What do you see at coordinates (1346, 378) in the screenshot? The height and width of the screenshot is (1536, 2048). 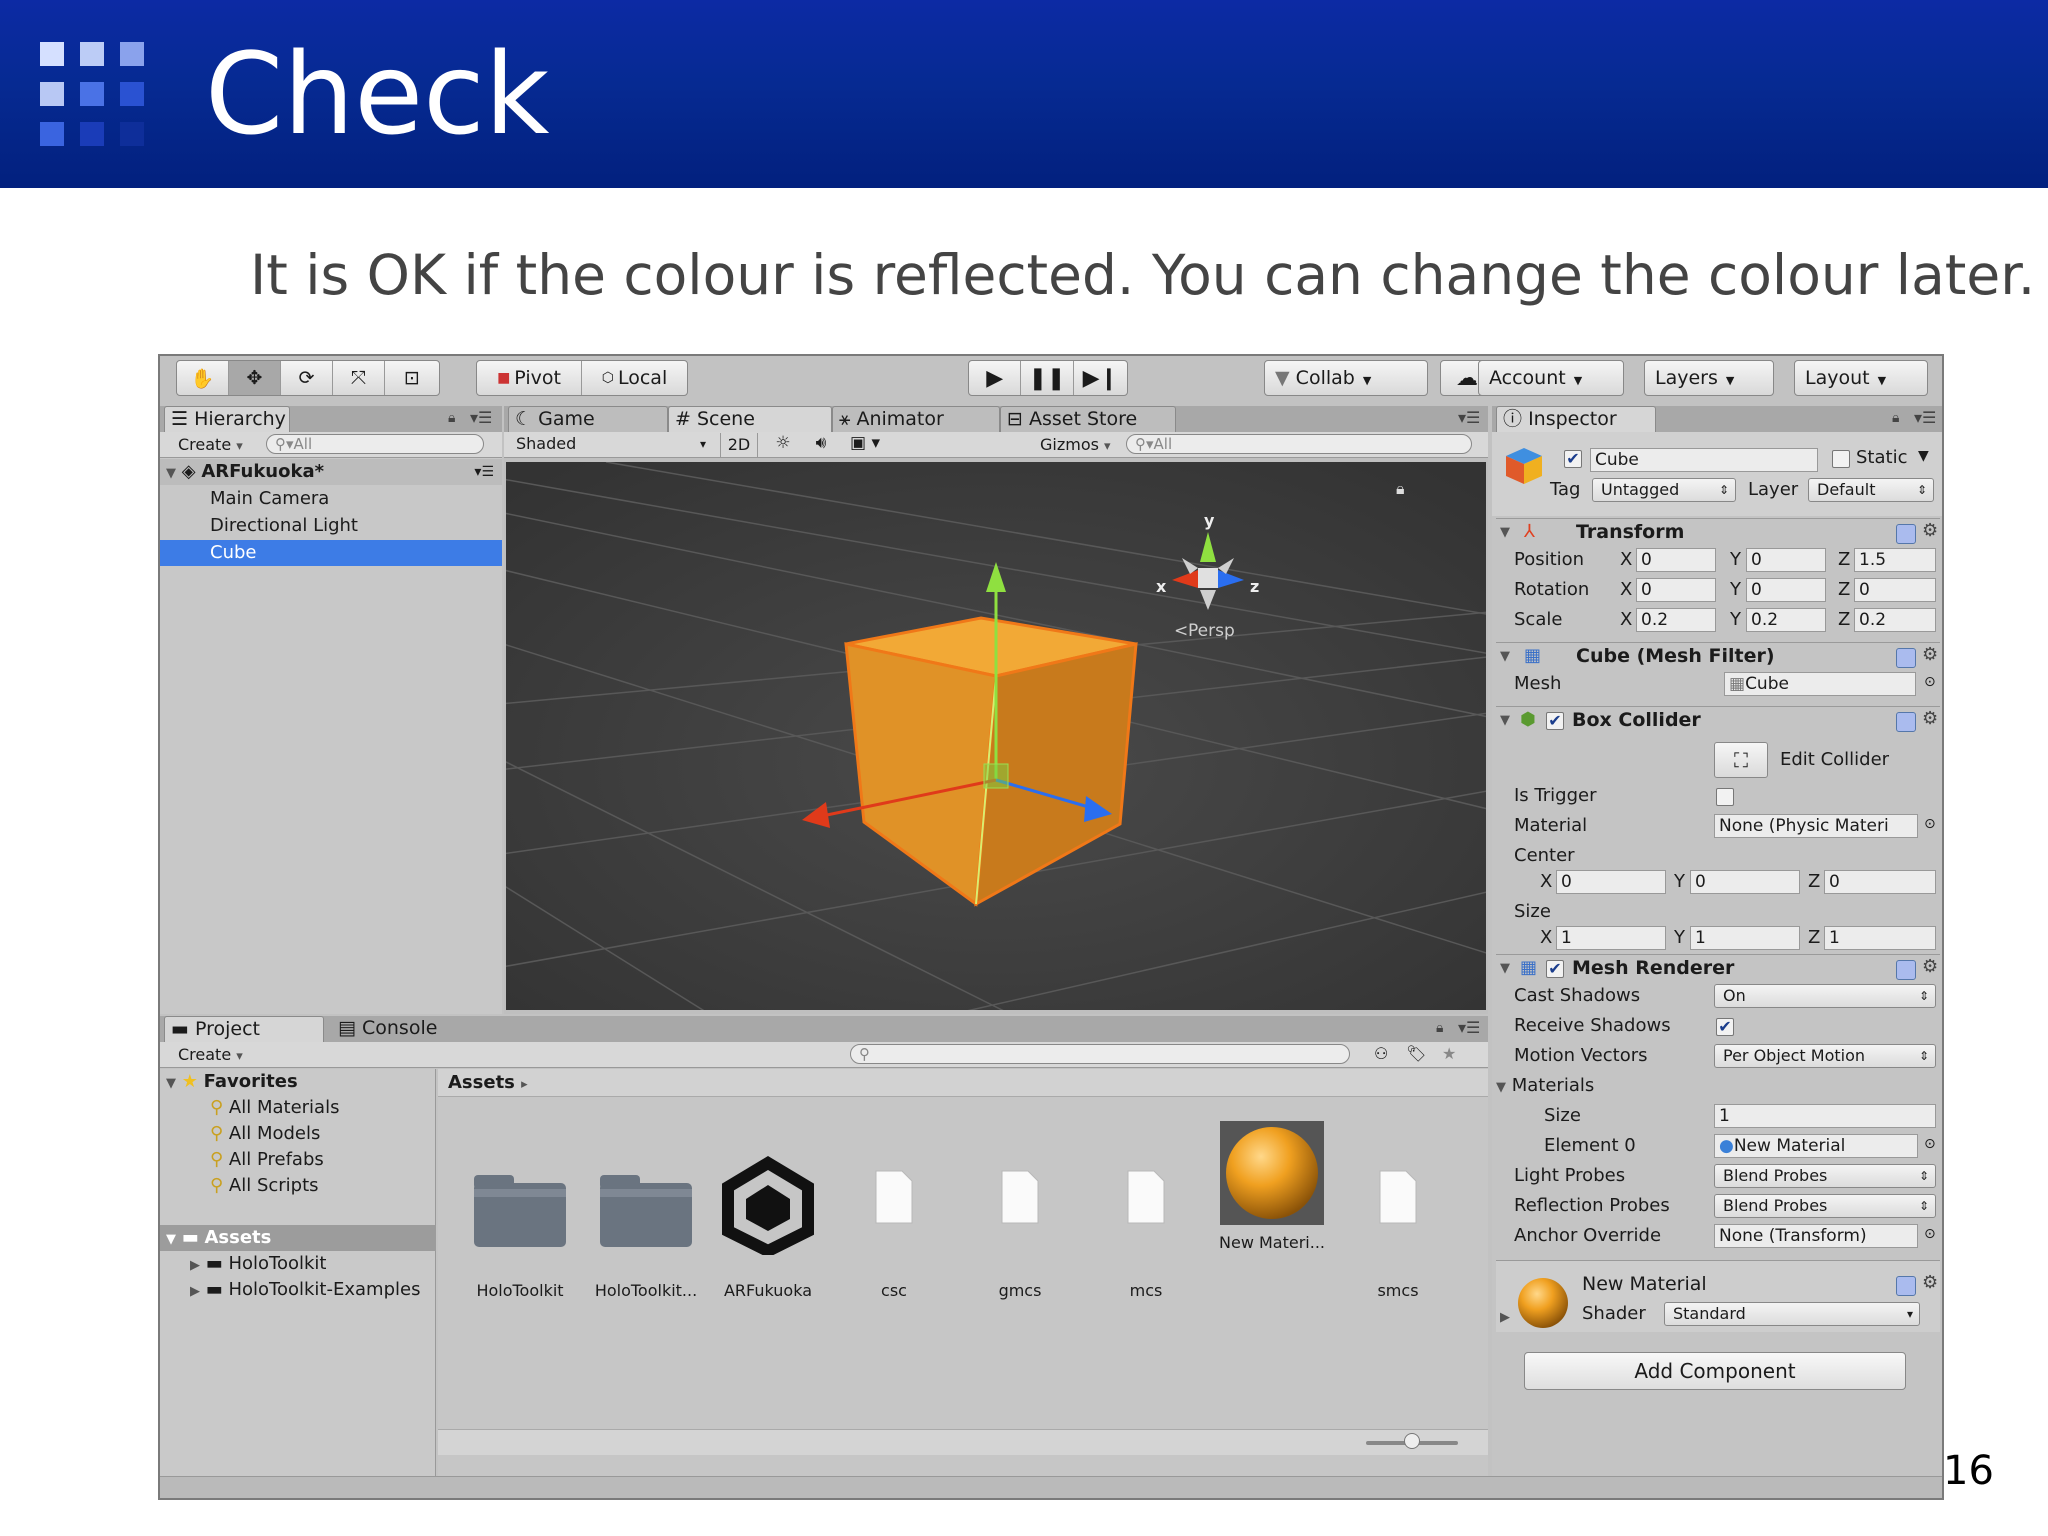 I see `collab-dropdown: ▼ Collab ▼` at bounding box center [1346, 378].